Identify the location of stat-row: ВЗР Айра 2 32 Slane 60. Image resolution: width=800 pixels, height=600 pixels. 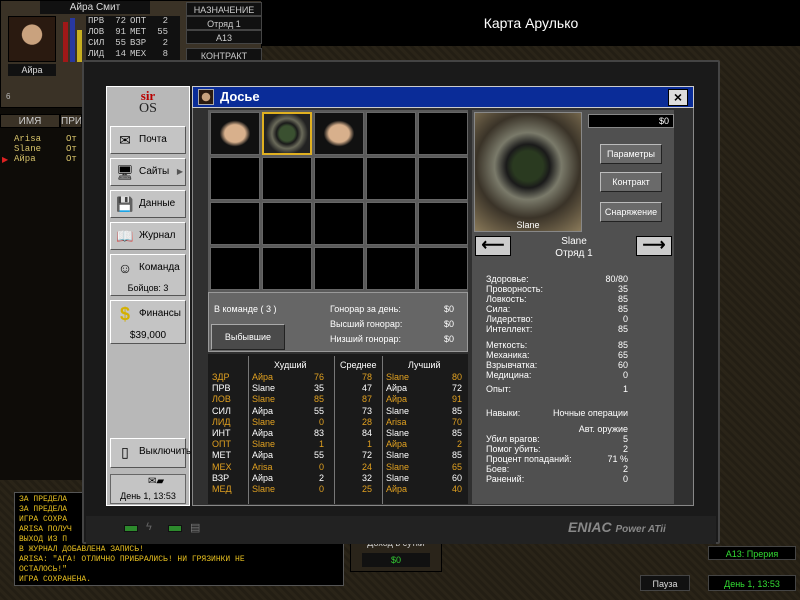
(339, 478).